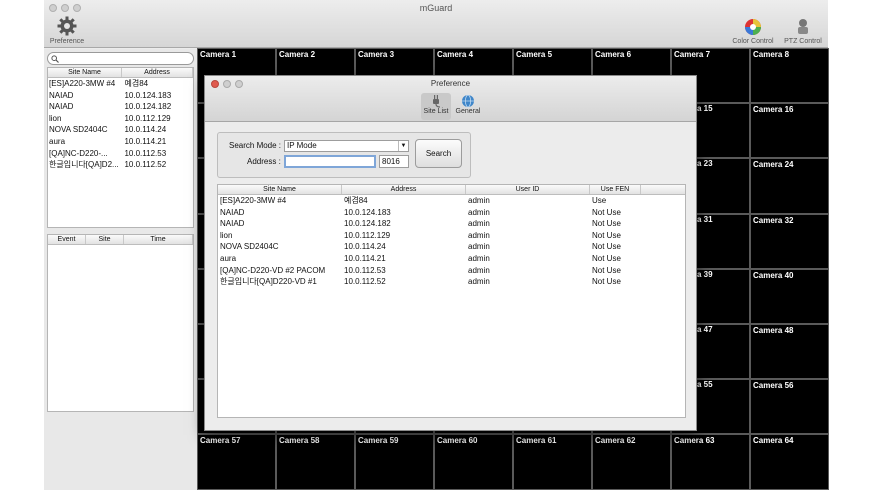  I want to click on camera-view: Camera 40, so click(789, 296).